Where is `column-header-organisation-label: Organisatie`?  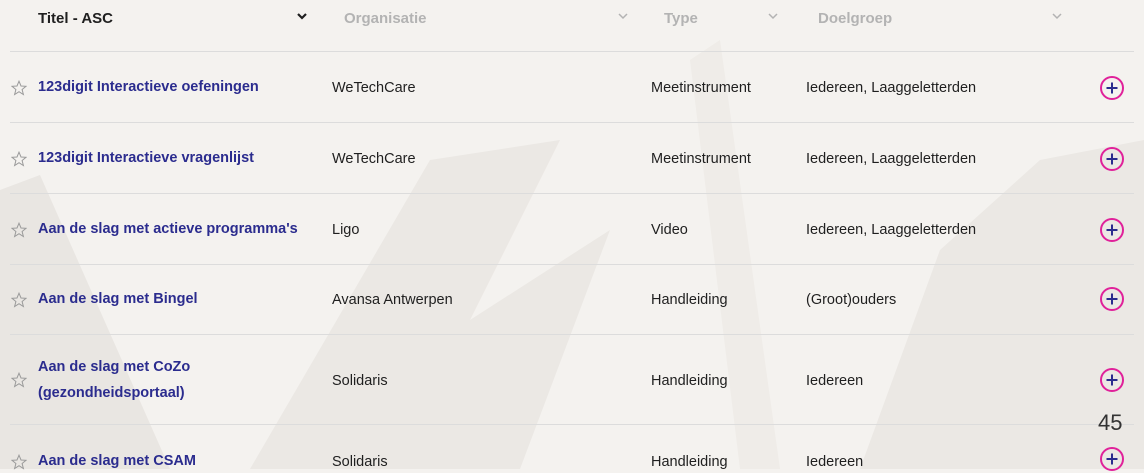
column-header-organisation-label: Organisatie is located at coordinates (385, 18).